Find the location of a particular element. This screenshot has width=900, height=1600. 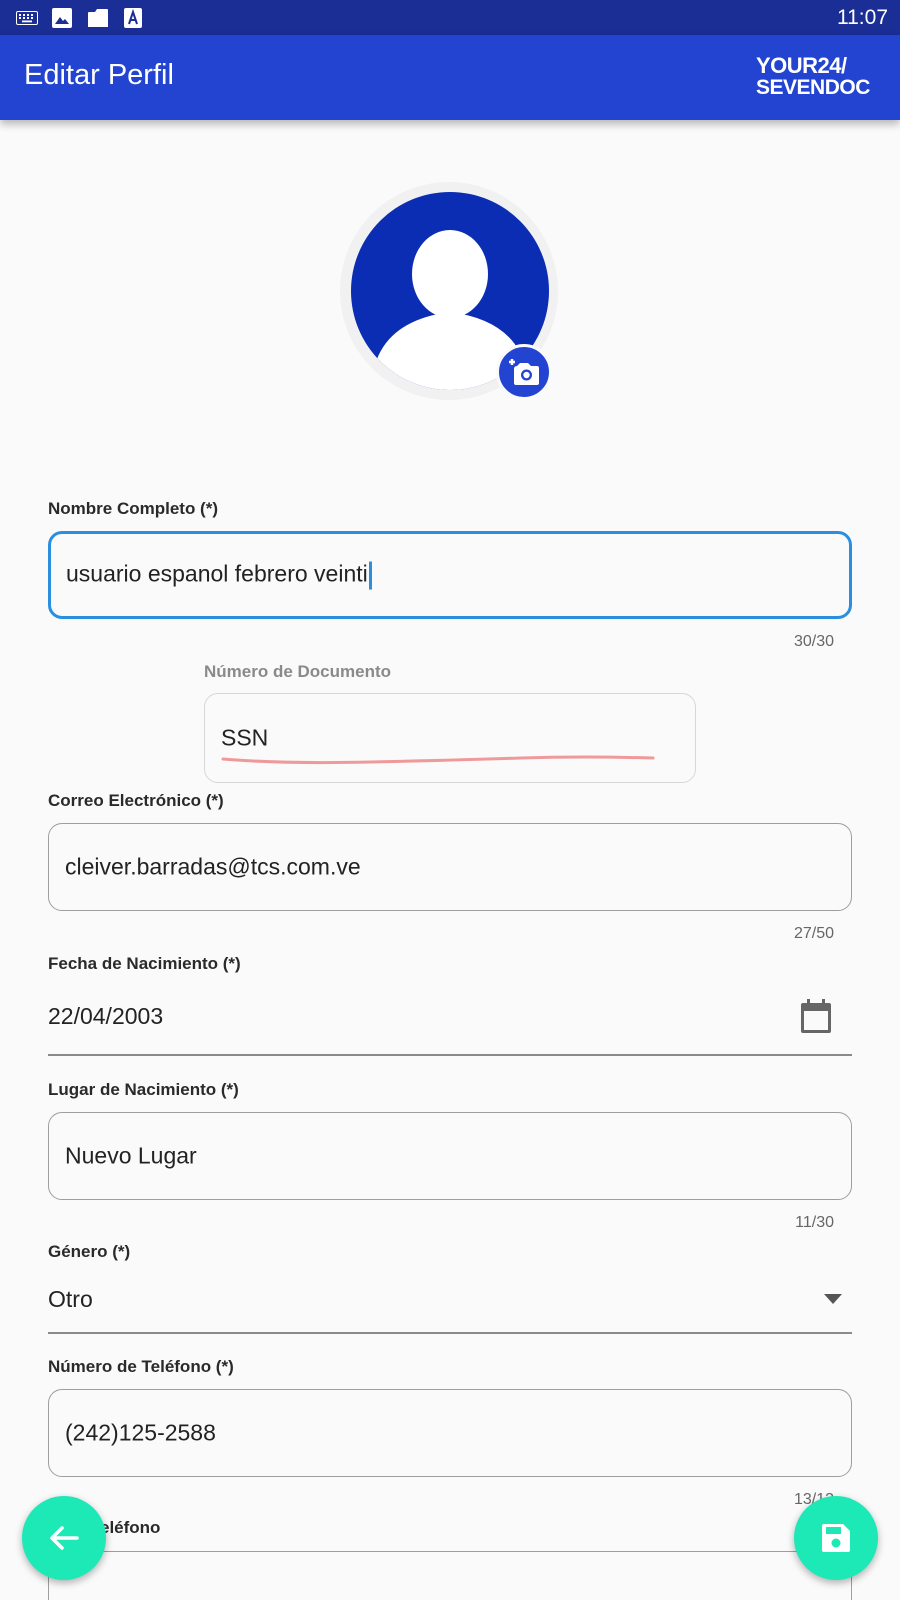

fecha-value: 22/04/2003 is located at coordinates (106, 1016).